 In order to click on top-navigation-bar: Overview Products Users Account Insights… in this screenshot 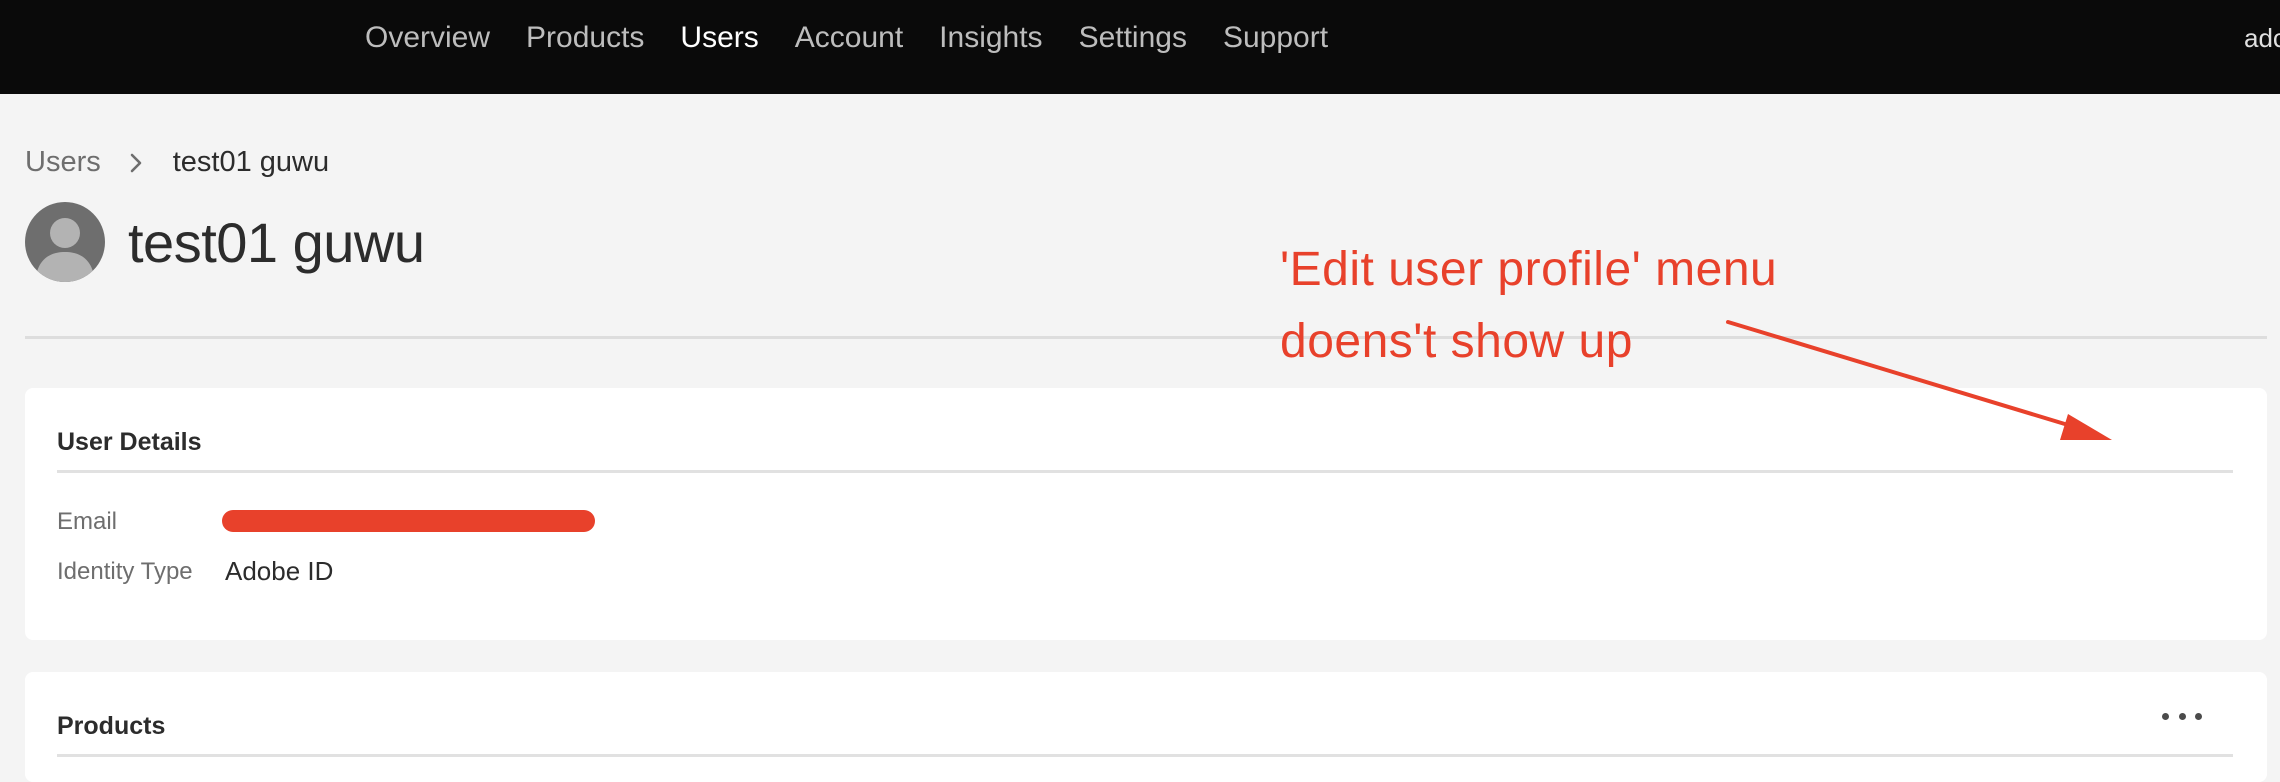, I will do `click(1140, 47)`.